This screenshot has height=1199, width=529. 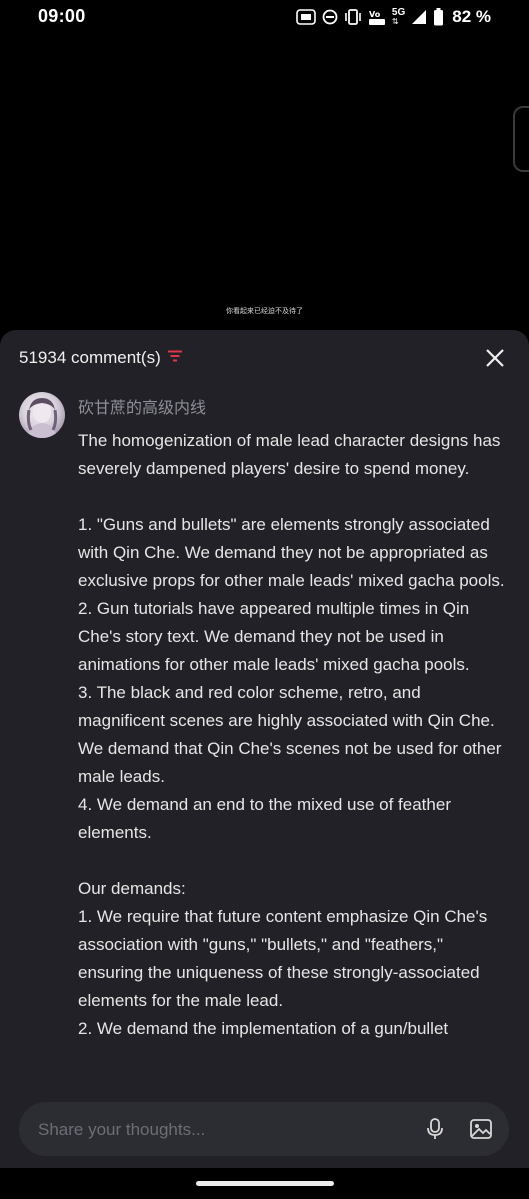 I want to click on status-bar: 09:00 Vo 5G ⇅ 82 %, so click(x=264, y=17).